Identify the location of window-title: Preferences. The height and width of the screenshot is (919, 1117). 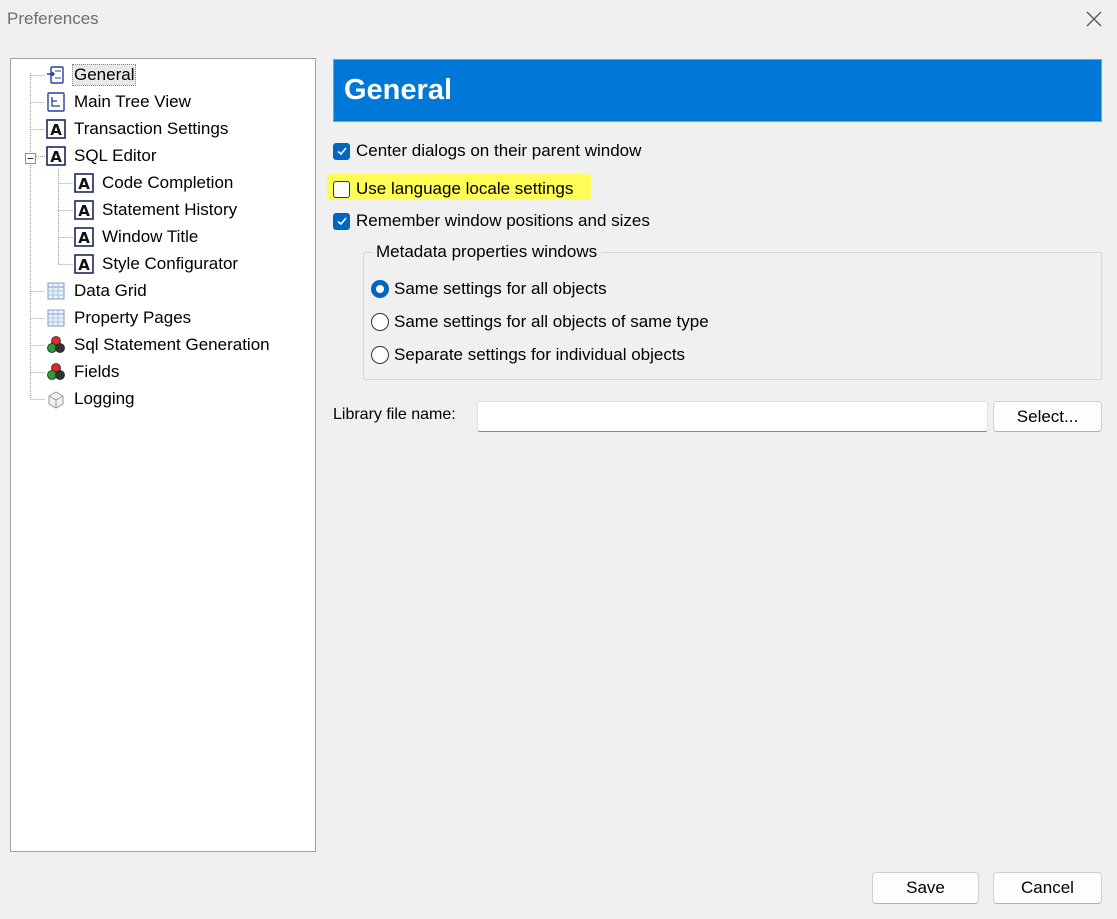
(53, 18).